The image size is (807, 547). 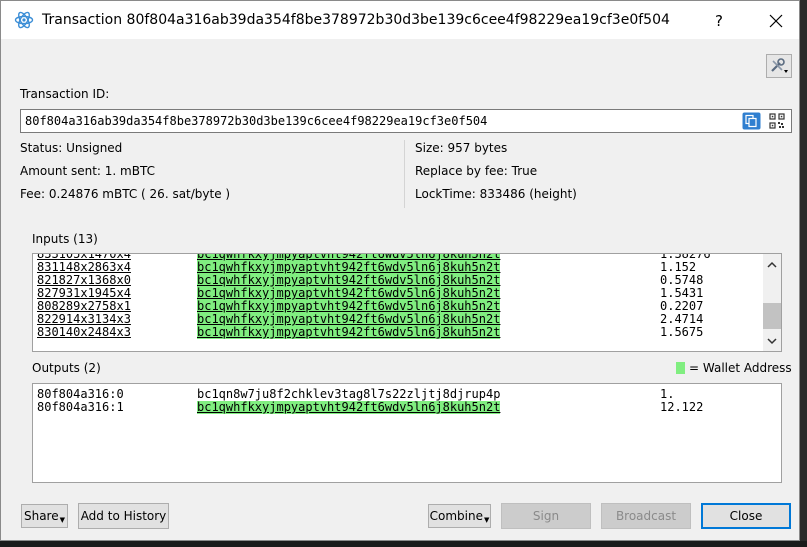 What do you see at coordinates (772, 316) in the screenshot?
I see `scroll-thumb` at bounding box center [772, 316].